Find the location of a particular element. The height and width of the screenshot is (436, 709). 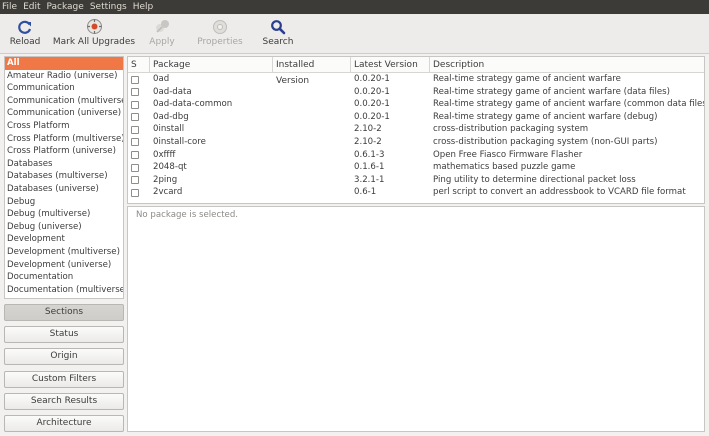

section-item: All is located at coordinates (64, 63).